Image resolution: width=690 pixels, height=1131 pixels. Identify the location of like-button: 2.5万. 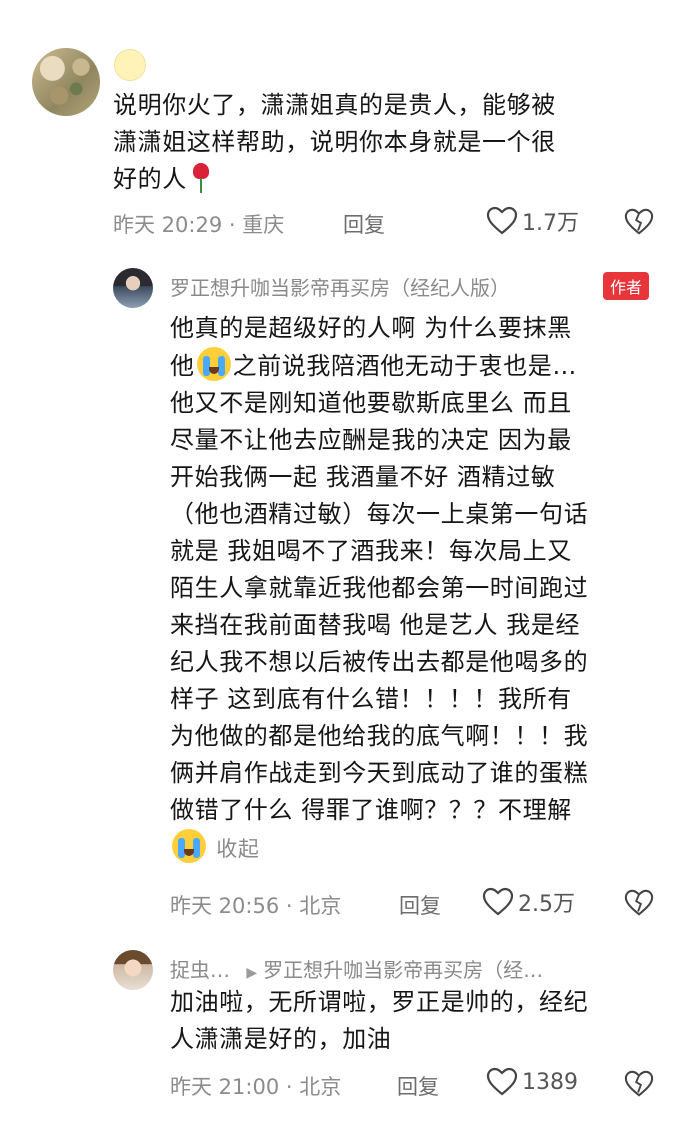
(528, 902).